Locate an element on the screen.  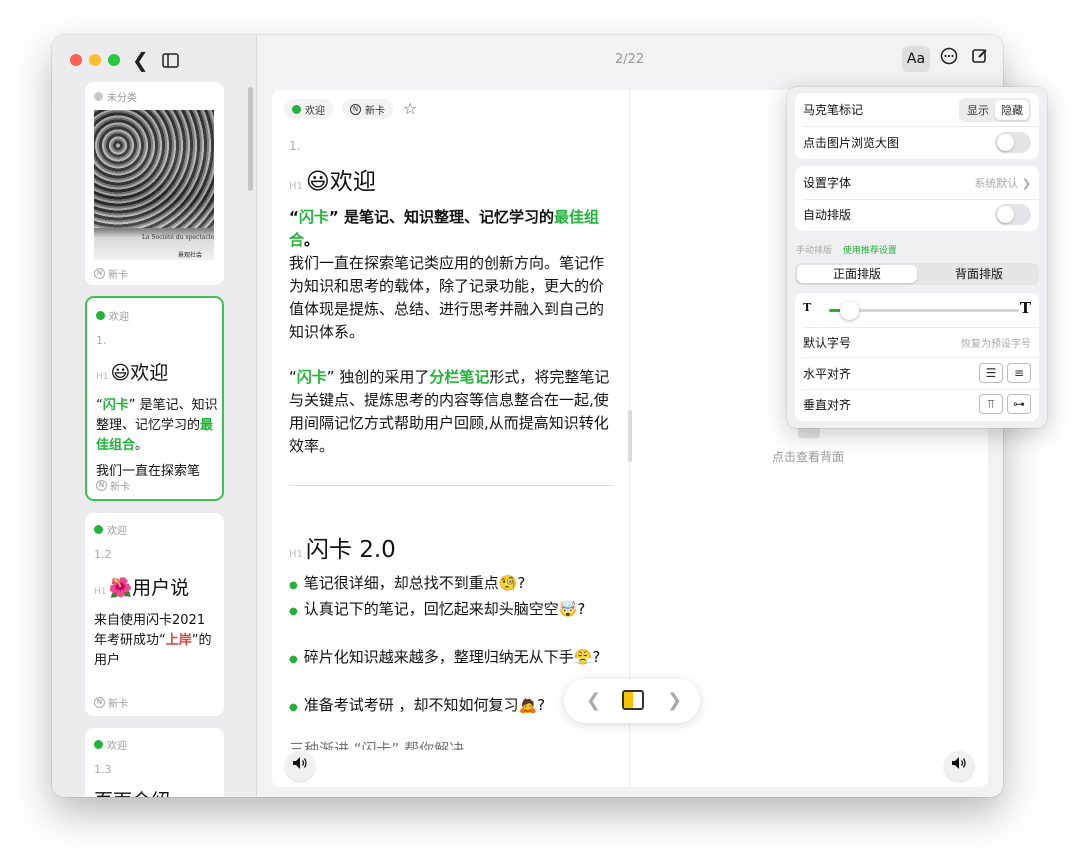
chevron-left-icon: ❮ is located at coordinates (140, 60).